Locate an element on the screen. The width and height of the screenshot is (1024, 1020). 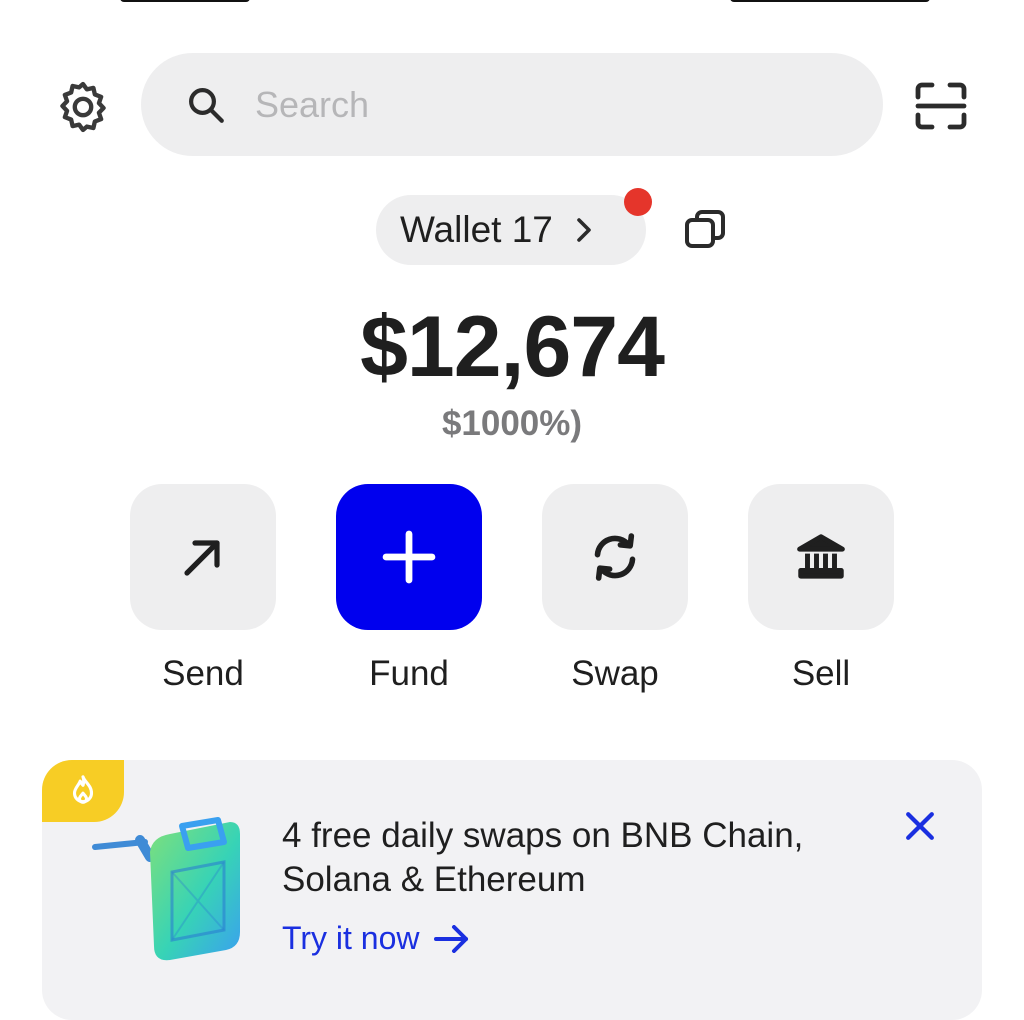
gear-icon is located at coordinates (83, 107).